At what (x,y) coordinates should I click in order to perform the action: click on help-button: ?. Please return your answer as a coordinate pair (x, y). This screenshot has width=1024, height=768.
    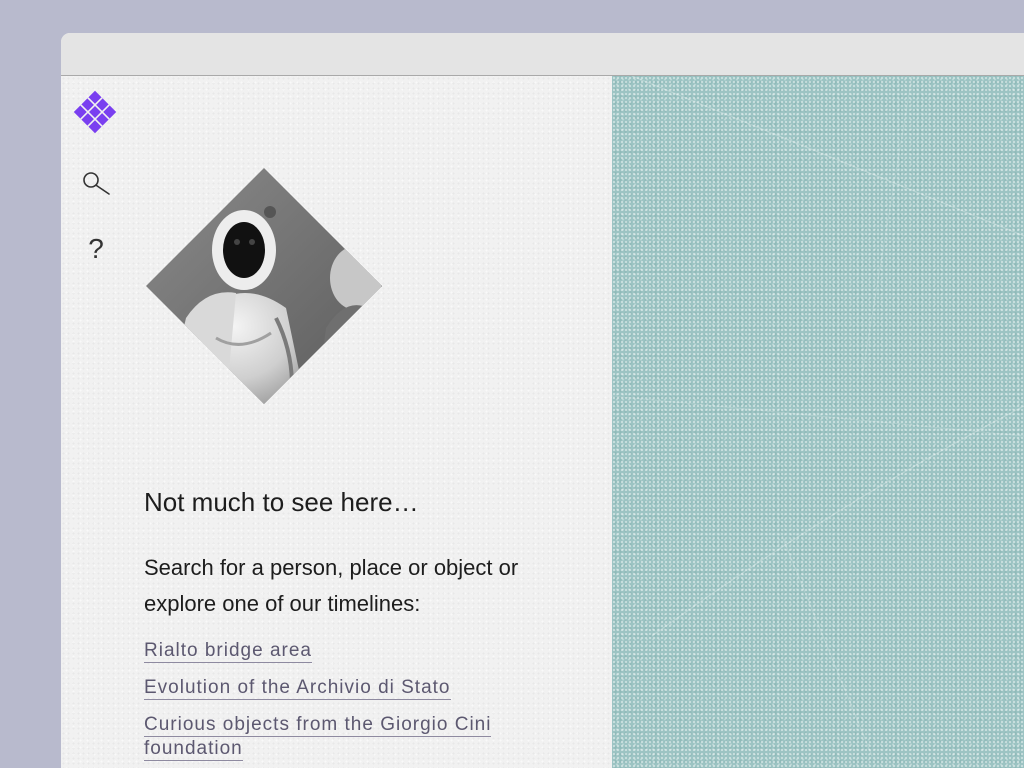
    Looking at the image, I should click on (96, 249).